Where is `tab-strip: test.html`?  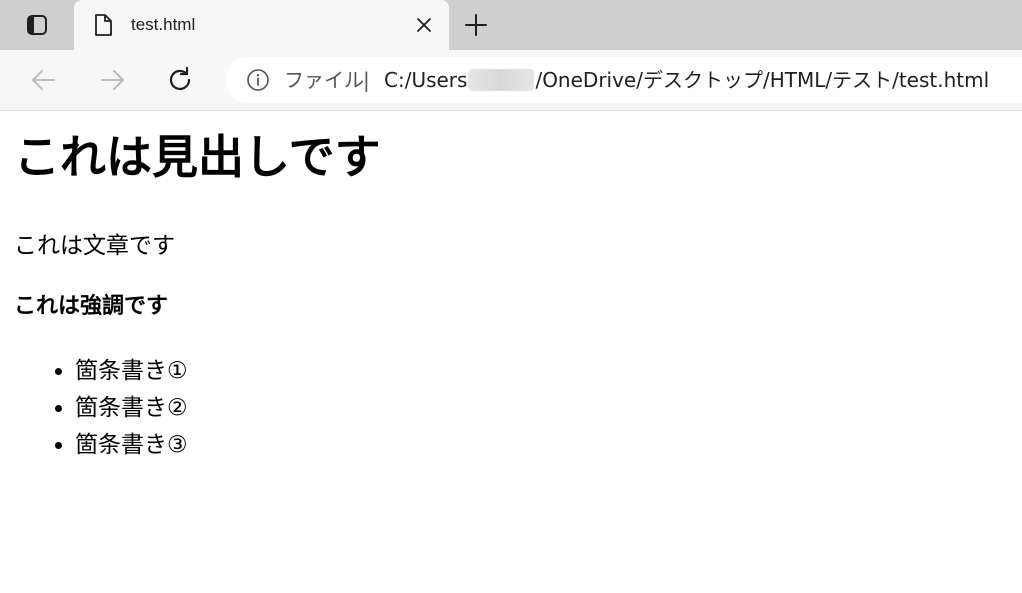
tab-strip: test.html is located at coordinates (511, 25).